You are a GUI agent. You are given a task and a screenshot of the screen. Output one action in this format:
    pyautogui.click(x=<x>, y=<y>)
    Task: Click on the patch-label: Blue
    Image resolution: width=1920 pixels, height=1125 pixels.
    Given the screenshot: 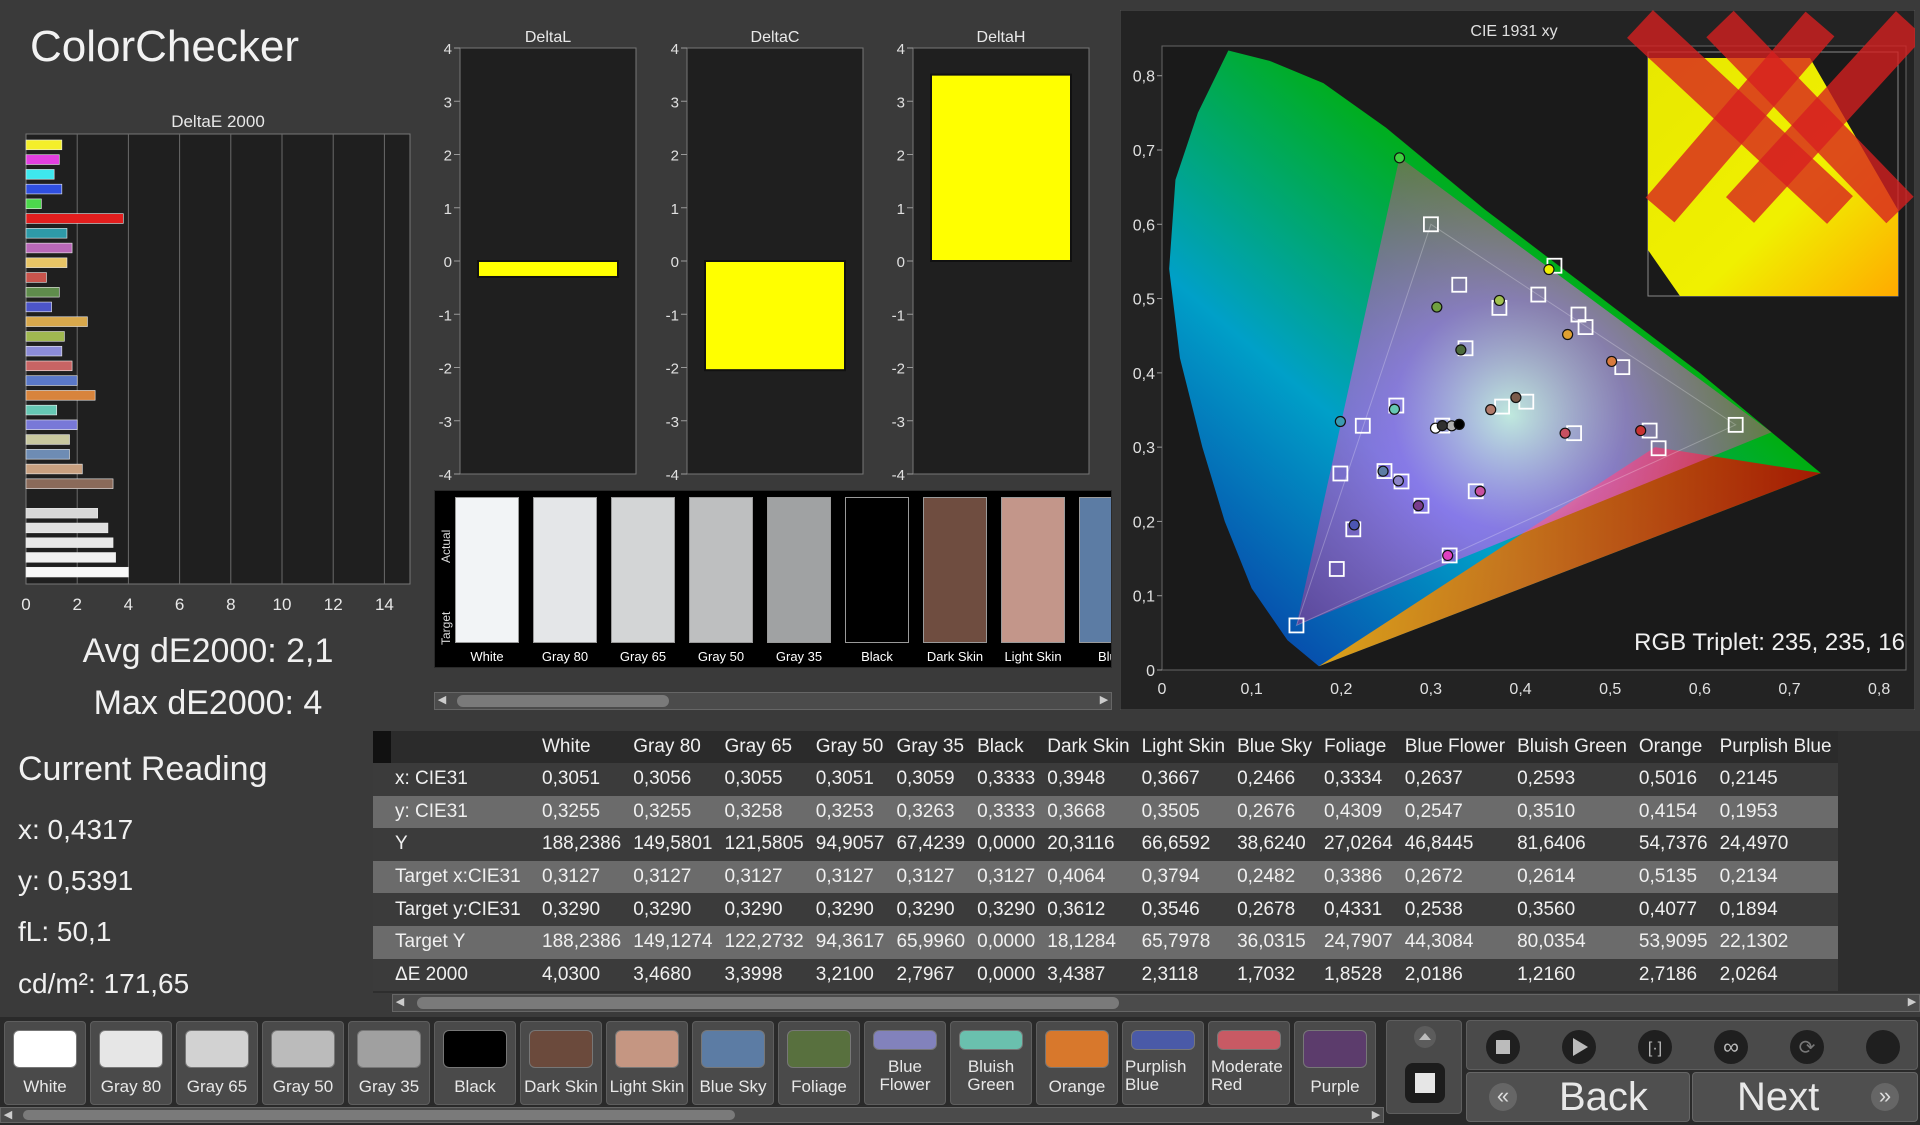 What is the action you would take?
    pyautogui.click(x=1142, y=1084)
    